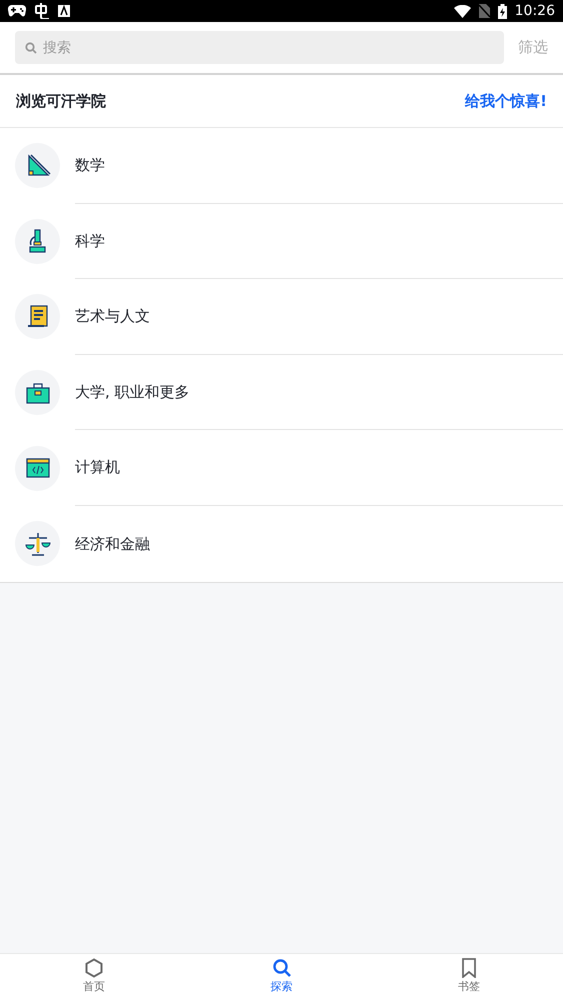 The height and width of the screenshot is (1000, 563). Describe the element at coordinates (64, 11) in the screenshot. I see `app-icon` at that location.